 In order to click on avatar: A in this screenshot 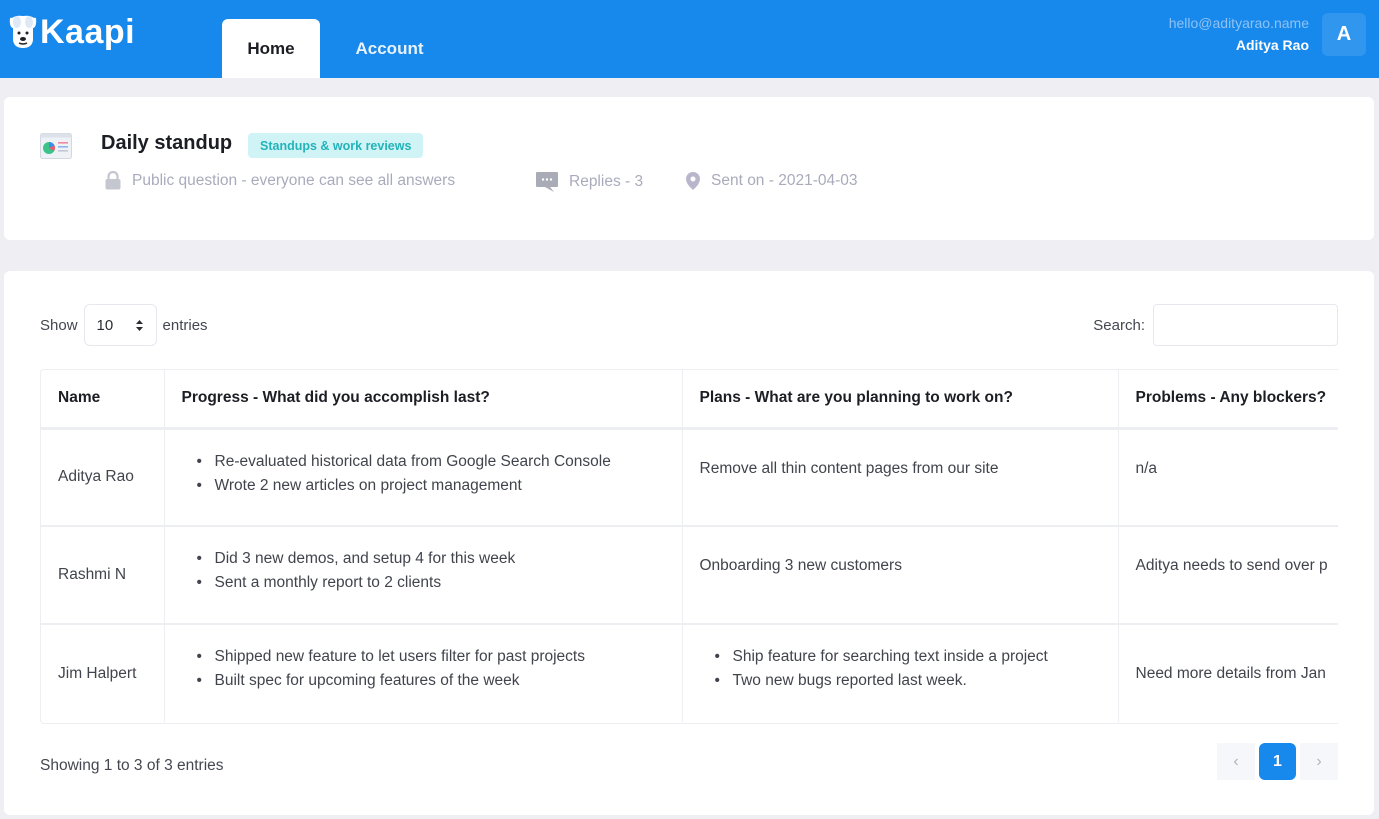, I will do `click(1344, 34)`.